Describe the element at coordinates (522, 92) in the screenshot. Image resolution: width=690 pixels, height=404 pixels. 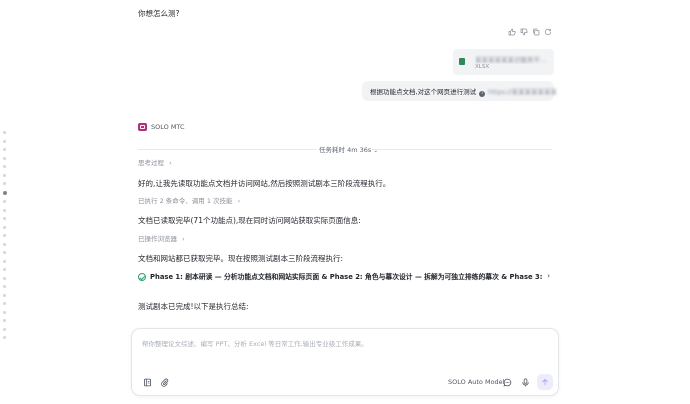
I see `user-message-url: https://某某某某某某某` at that location.